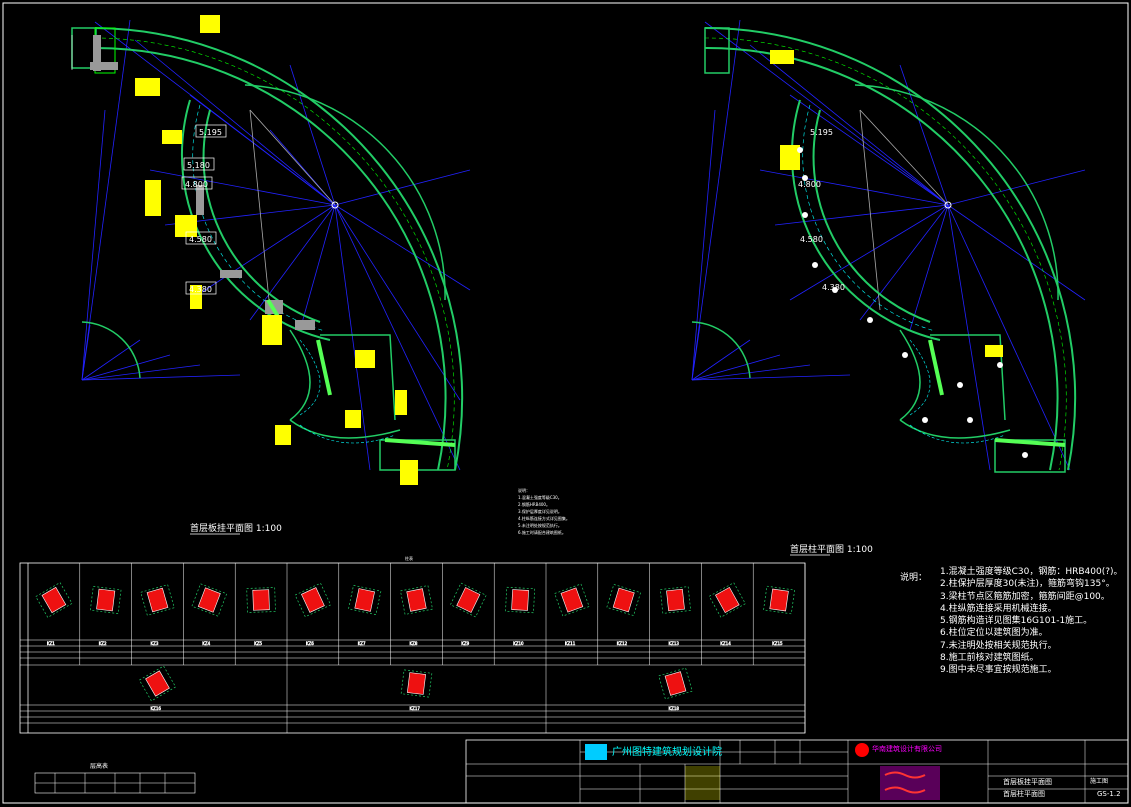 This screenshot has height=807, width=1131. I want to click on right-plan-title: 首层柱平面图 1:100, so click(831, 549).